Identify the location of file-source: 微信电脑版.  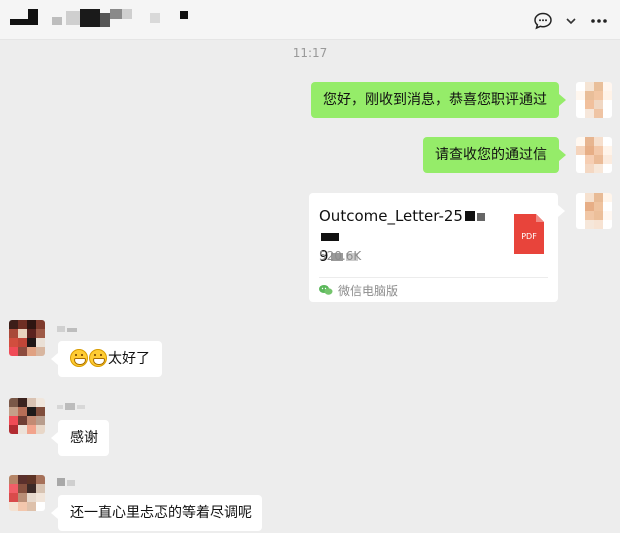
(358, 290).